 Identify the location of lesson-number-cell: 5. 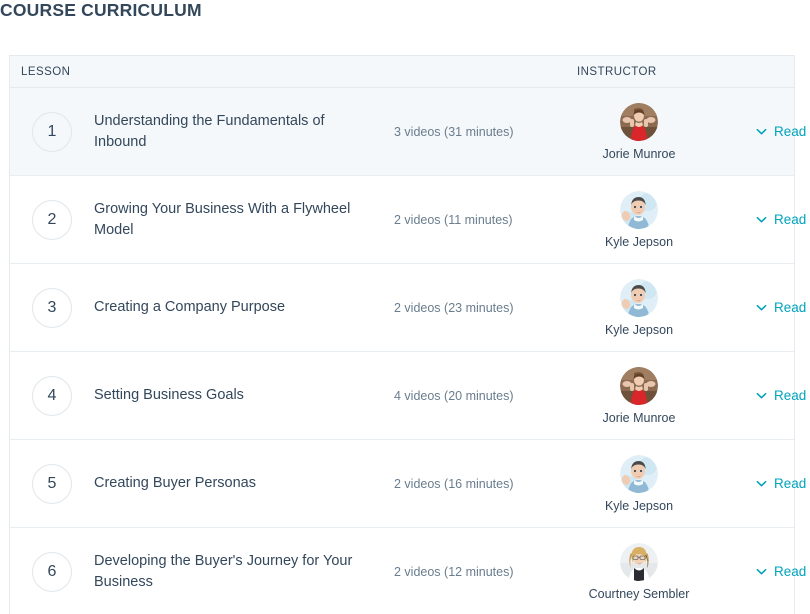
(52, 483).